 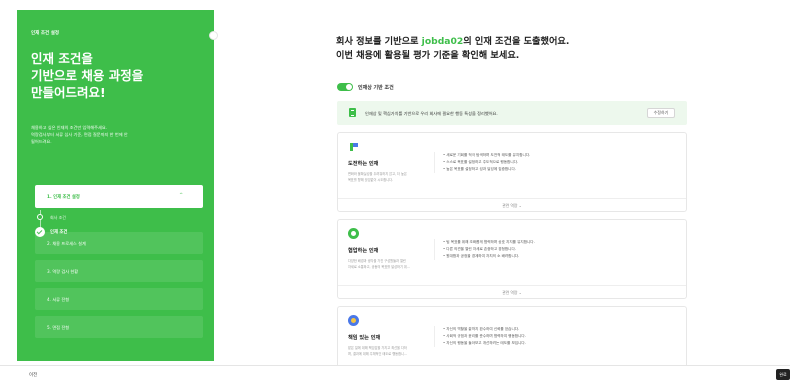 I want to click on collaboration-icon, so click(x=353, y=233).